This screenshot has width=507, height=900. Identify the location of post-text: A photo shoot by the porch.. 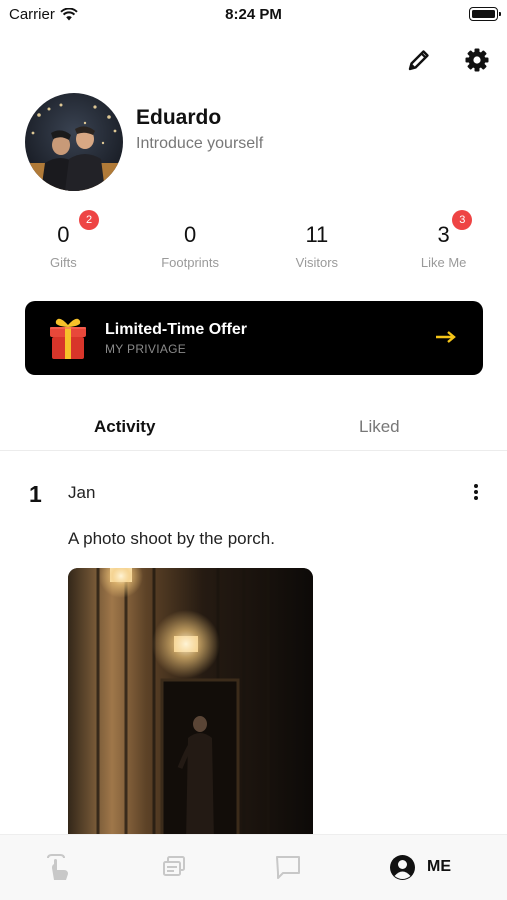
(171, 538).